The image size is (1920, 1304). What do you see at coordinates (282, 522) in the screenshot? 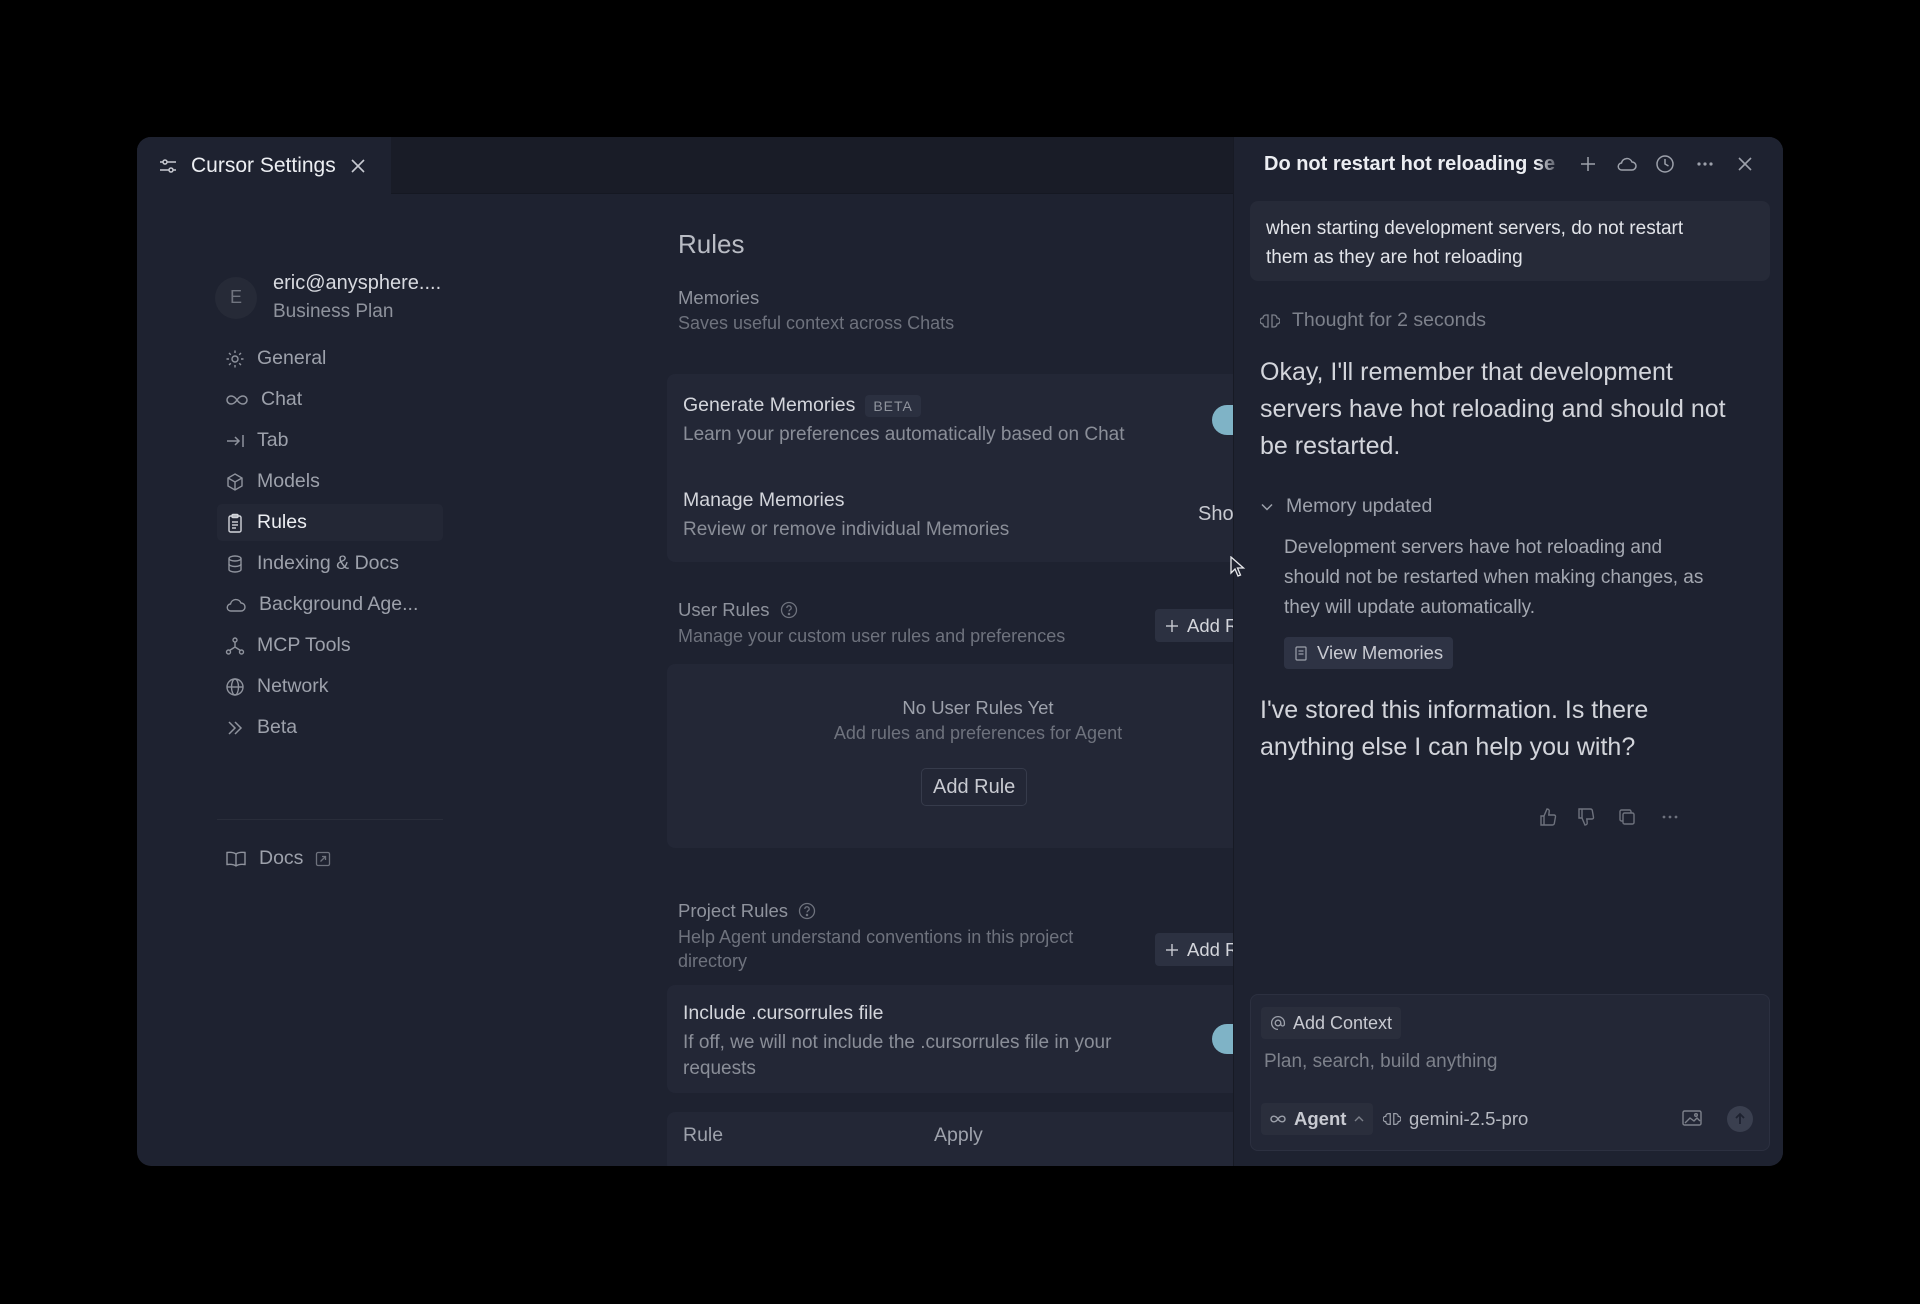
I see `sidebar-item-label: Rules` at bounding box center [282, 522].